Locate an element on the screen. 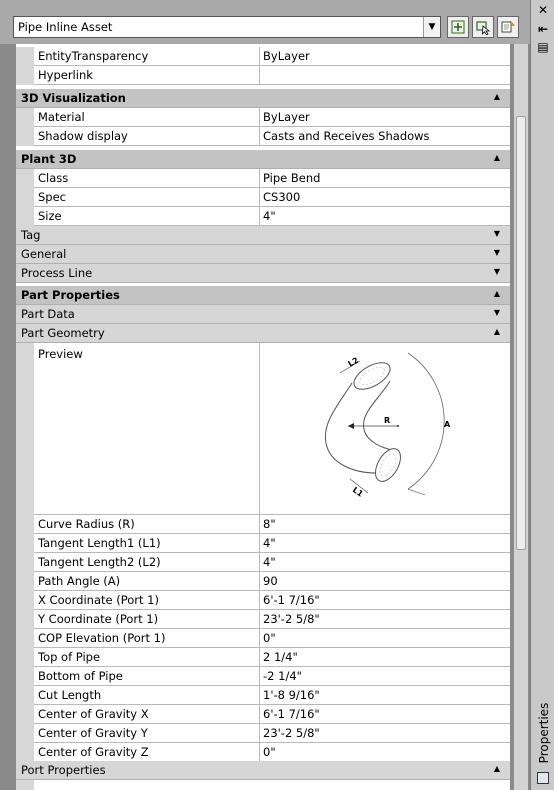 The width and height of the screenshot is (554, 790). row-value: -2 1/4" is located at coordinates (384, 676).